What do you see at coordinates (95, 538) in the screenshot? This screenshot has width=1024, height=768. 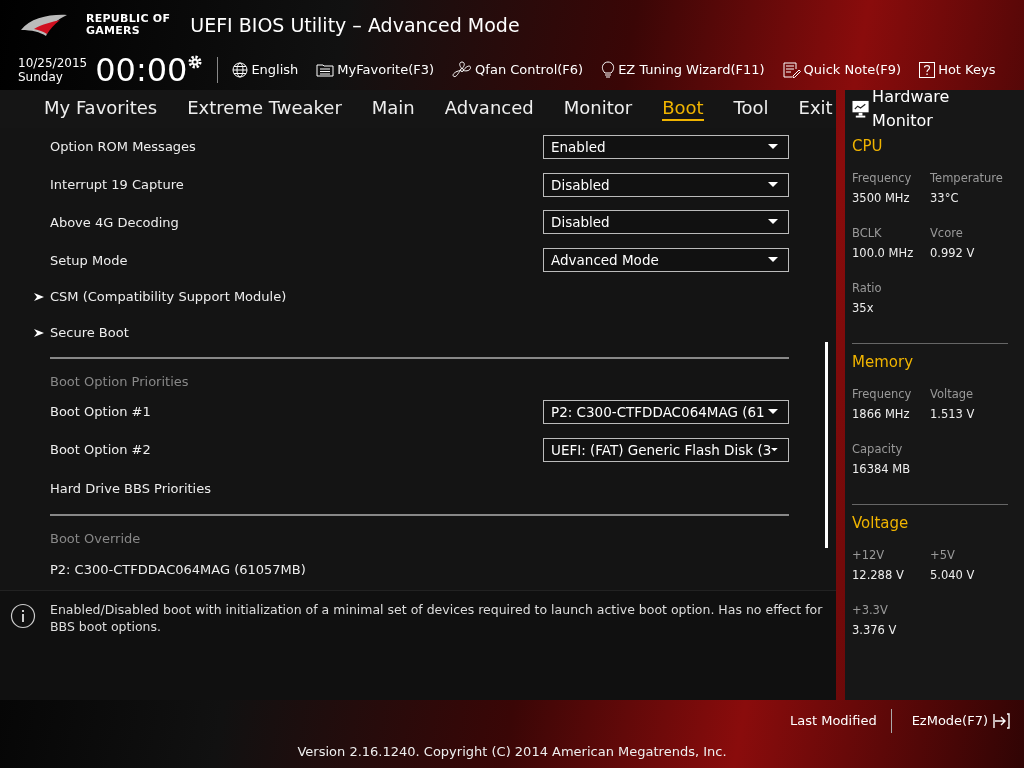 I see `section-heading: Boot Override` at bounding box center [95, 538].